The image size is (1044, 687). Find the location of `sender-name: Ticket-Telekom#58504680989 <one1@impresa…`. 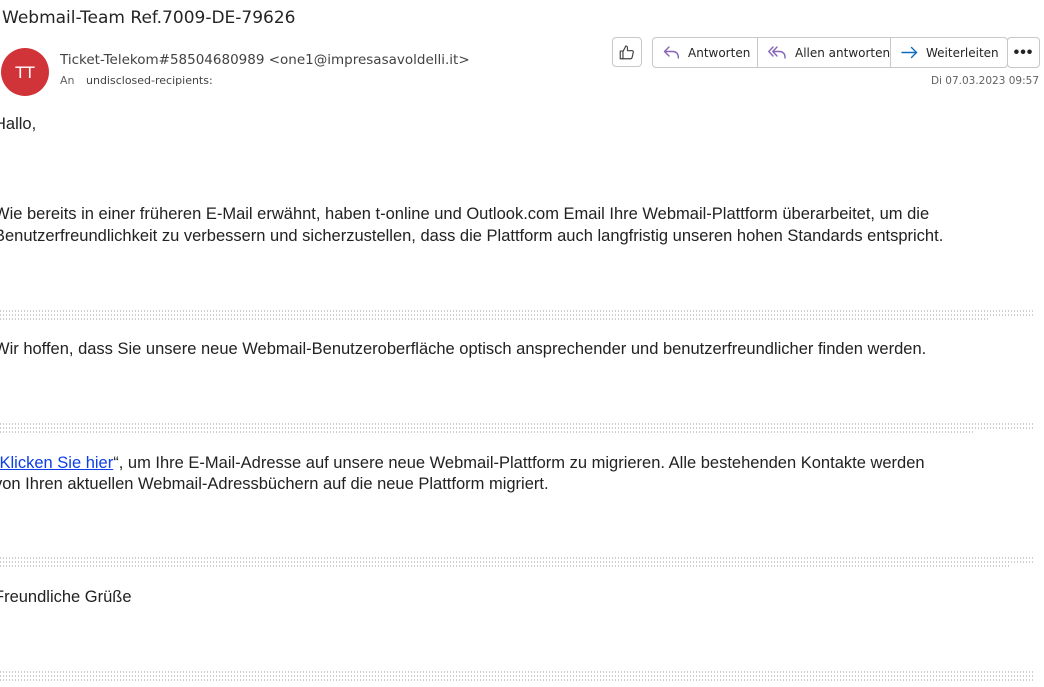

sender-name: Ticket-Telekom#58504680989 <one1@impresa… is located at coordinates (265, 60).